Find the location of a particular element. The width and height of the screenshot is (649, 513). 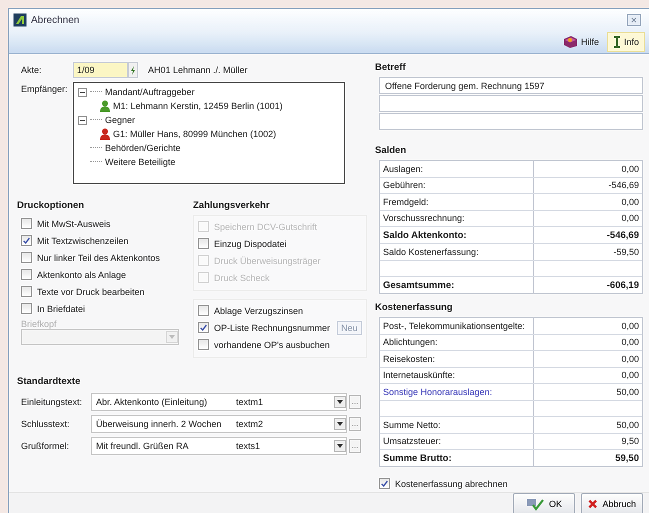

cross-icon is located at coordinates (593, 504).